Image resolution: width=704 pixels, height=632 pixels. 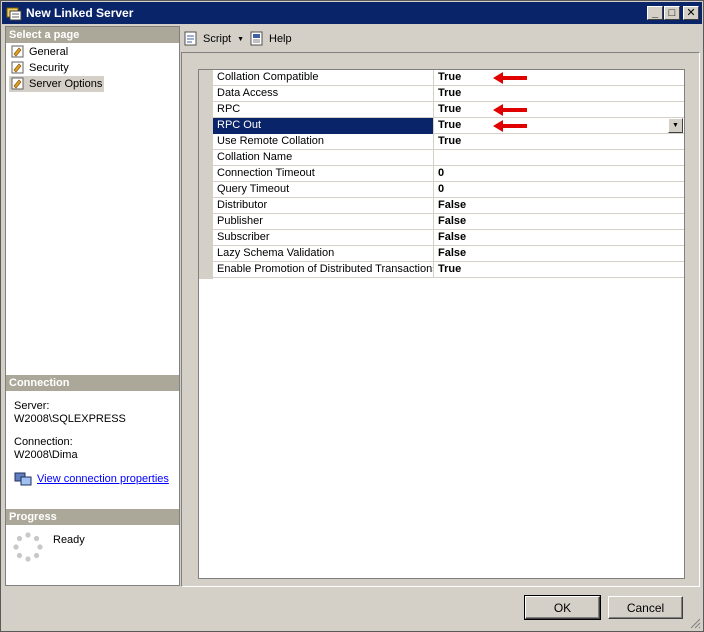 I want to click on server-value: W2008\SQLEXPRESS, so click(x=70, y=419).